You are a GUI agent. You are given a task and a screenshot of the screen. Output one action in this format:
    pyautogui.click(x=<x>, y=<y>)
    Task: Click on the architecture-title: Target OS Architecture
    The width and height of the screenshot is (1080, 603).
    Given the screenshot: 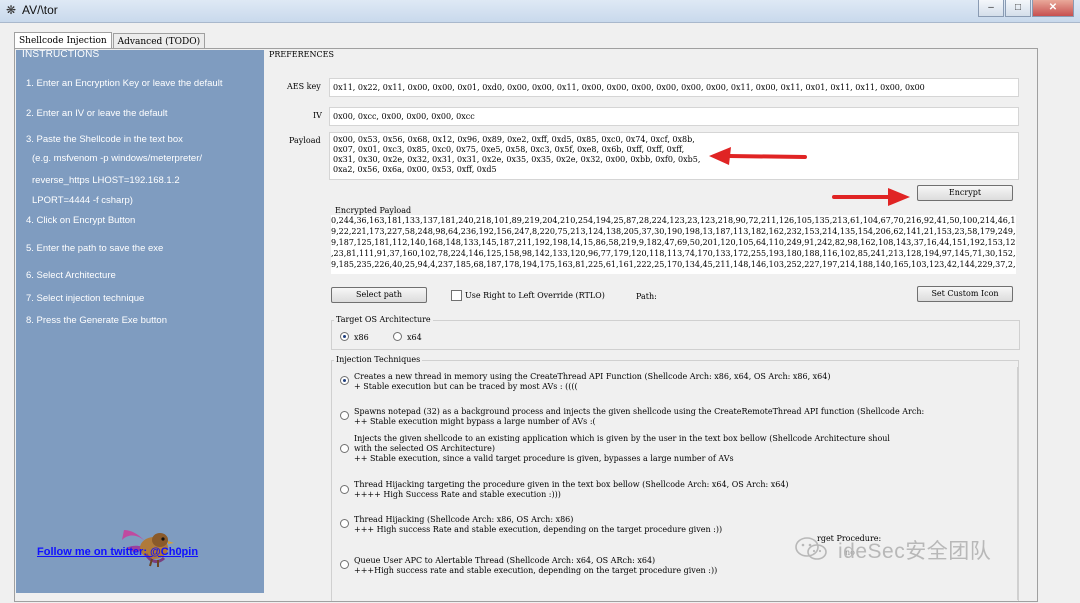 What is the action you would take?
    pyautogui.click(x=383, y=319)
    